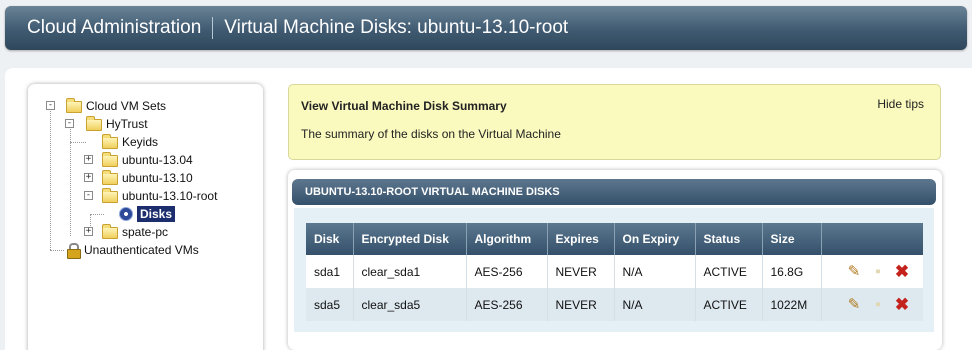 This screenshot has height=350, width=972. Describe the element at coordinates (410, 271) in the screenshot. I see `cell-encrypted-disk: clear_sda1` at that location.